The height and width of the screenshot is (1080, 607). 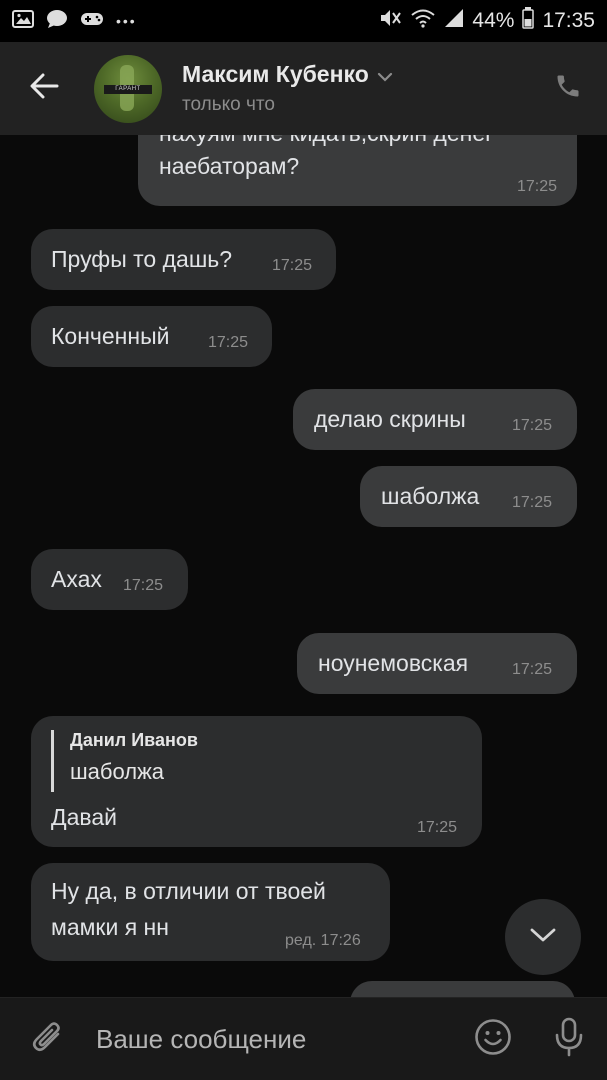 I want to click on message-time: ред. 17:26, so click(x=323, y=940).